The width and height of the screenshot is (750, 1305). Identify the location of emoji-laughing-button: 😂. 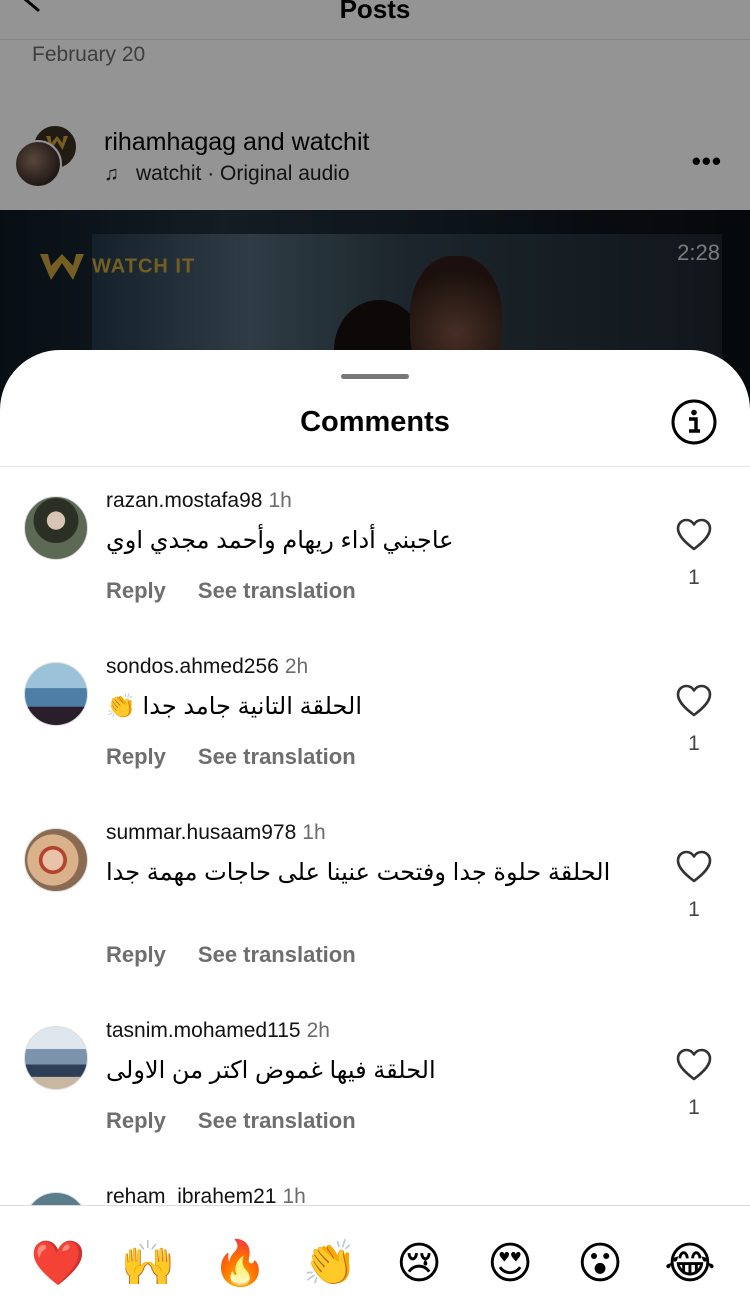
(690, 1264).